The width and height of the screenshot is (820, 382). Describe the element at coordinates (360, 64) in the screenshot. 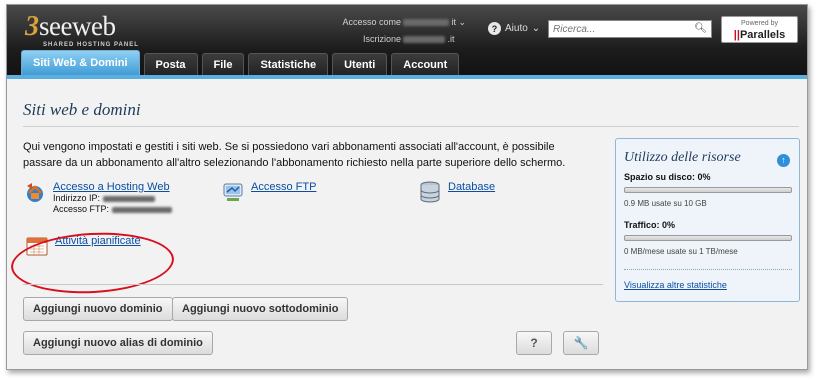

I see `tab-users: Utenti` at that location.